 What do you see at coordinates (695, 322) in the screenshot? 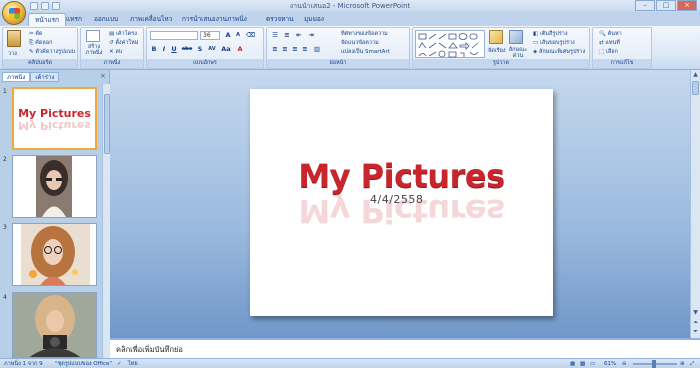
I see `previous-slide-icon: ⏶` at bounding box center [695, 322].